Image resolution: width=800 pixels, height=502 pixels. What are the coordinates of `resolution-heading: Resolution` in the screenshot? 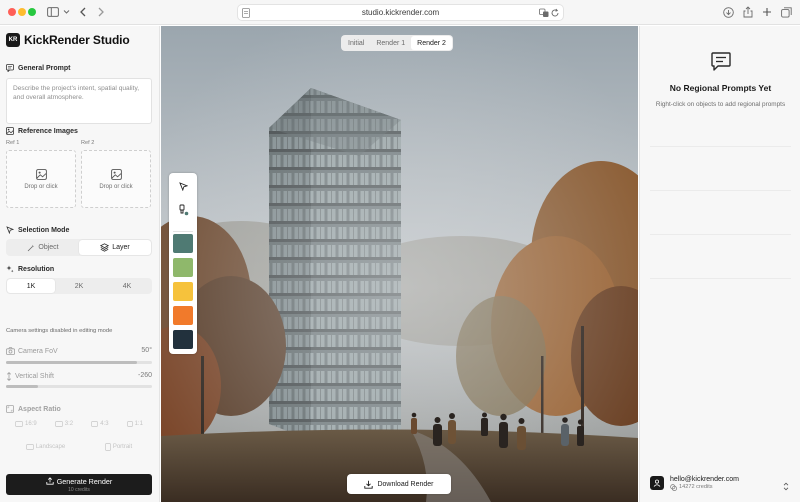 It's located at (30, 269).